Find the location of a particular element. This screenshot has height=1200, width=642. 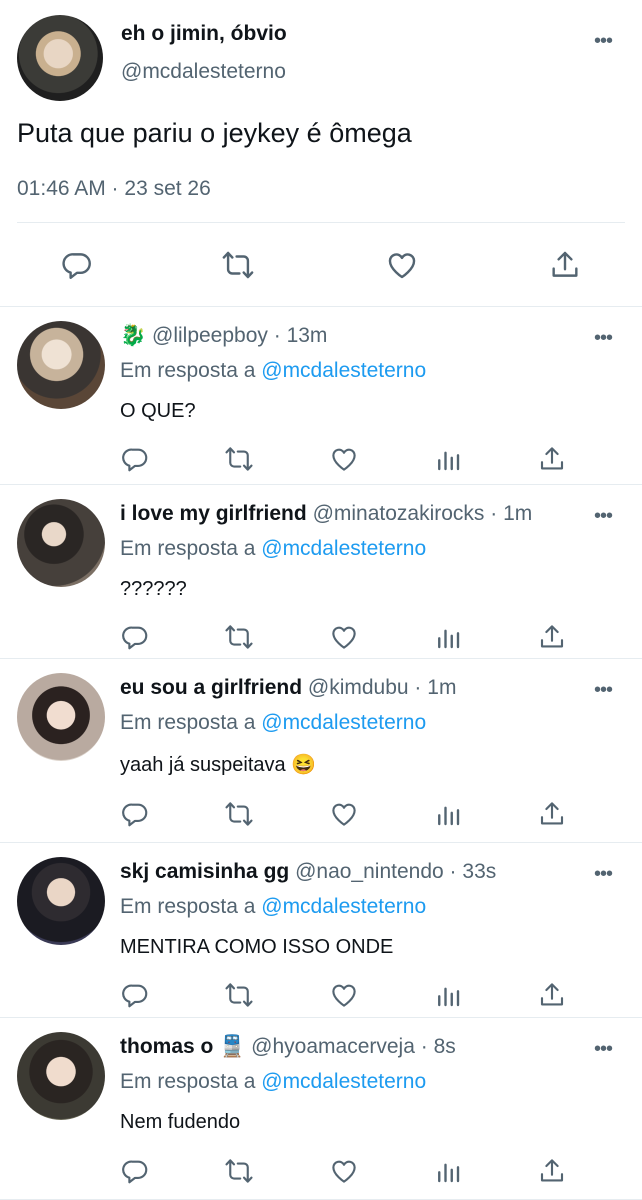

tweet-timestamp: 01:46 AM · 23 set 26 is located at coordinates (114, 189).